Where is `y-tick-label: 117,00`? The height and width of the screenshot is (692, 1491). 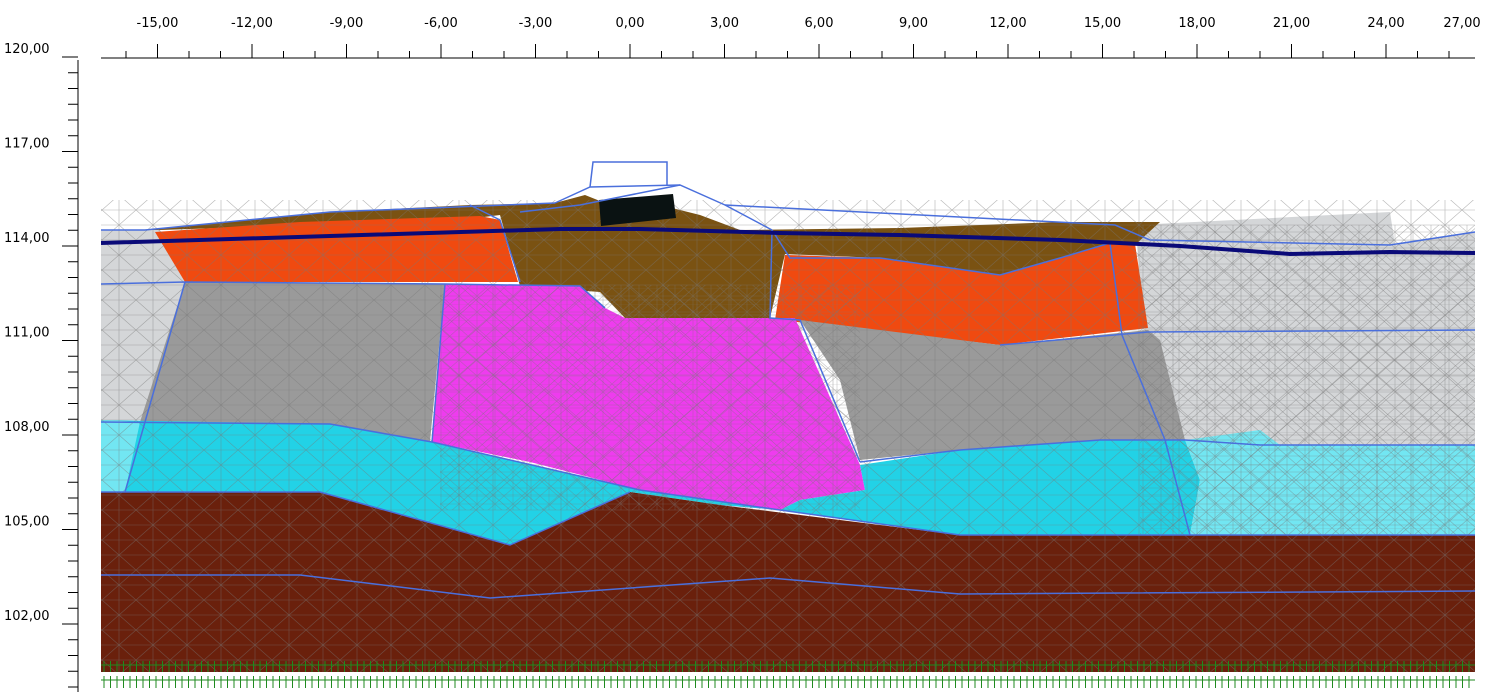
y-tick-label: 117,00 is located at coordinates (27, 144).